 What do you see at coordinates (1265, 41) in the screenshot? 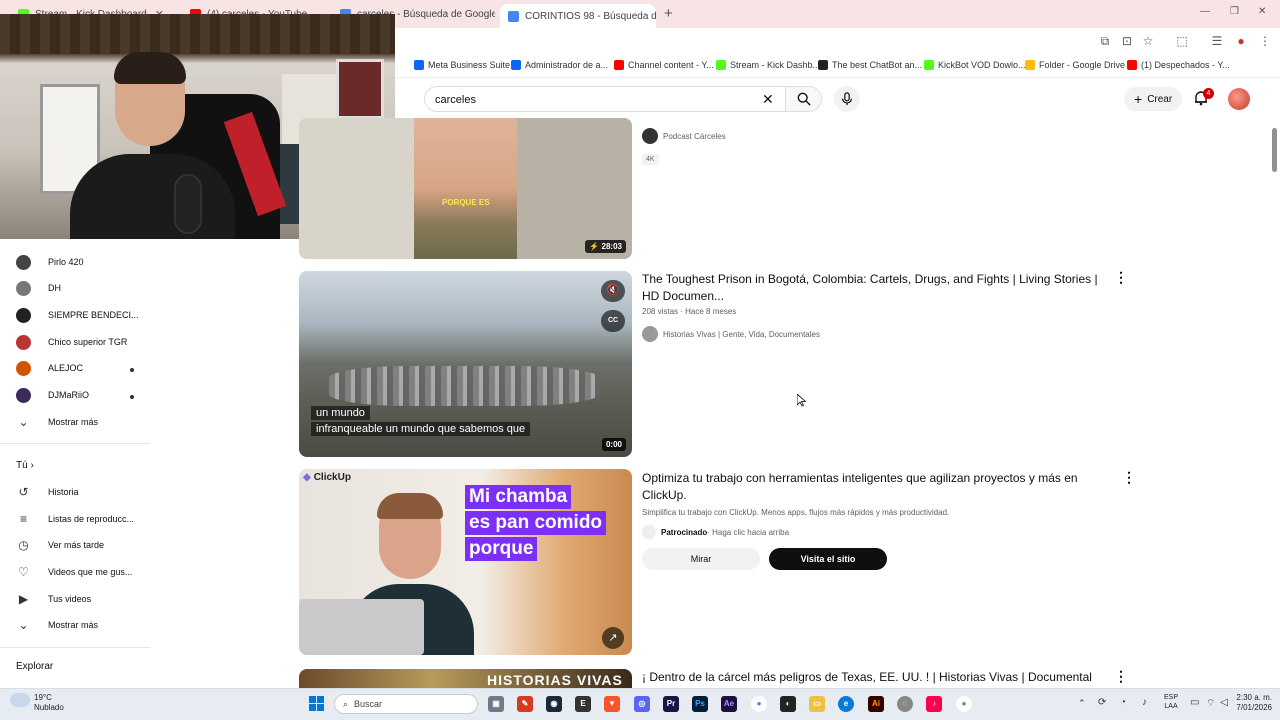
I see `menu-icon: ⋮` at bounding box center [1265, 41].